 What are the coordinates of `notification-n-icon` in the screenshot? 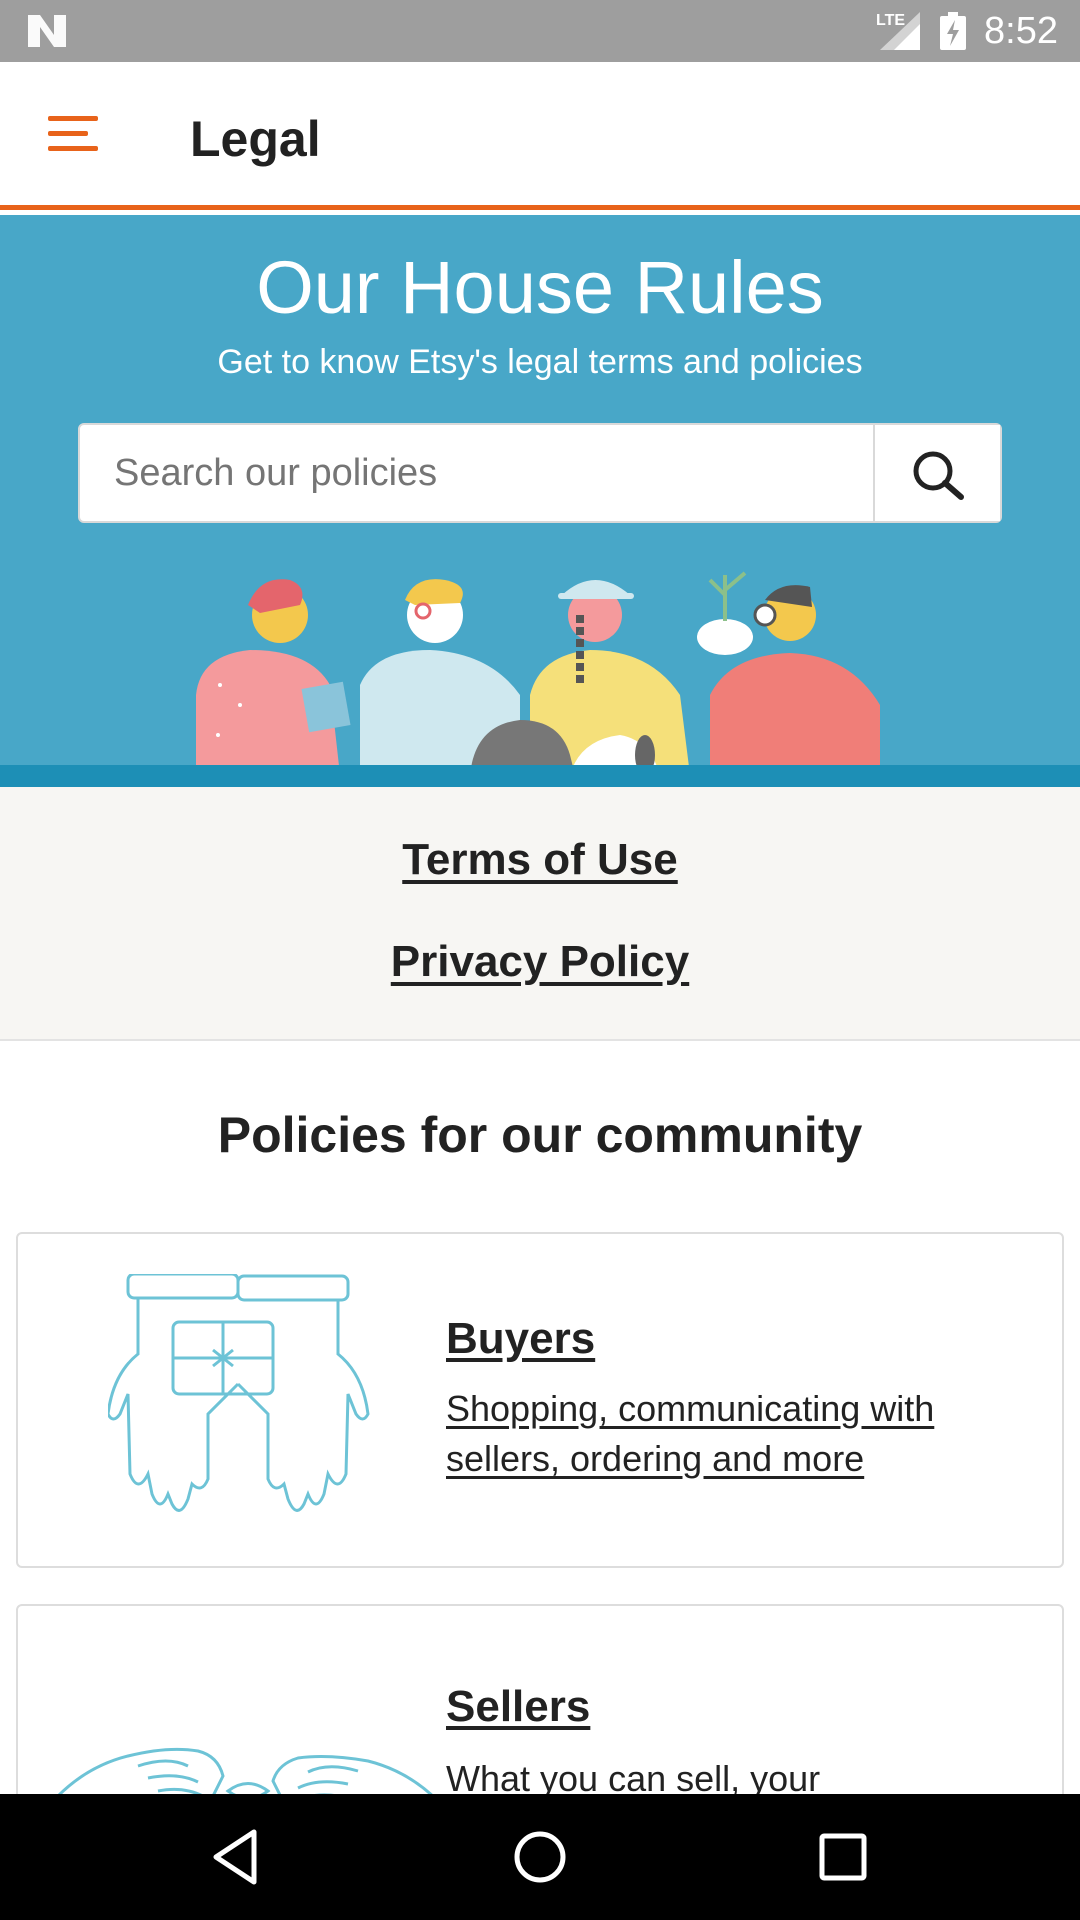 It's located at (47, 31).